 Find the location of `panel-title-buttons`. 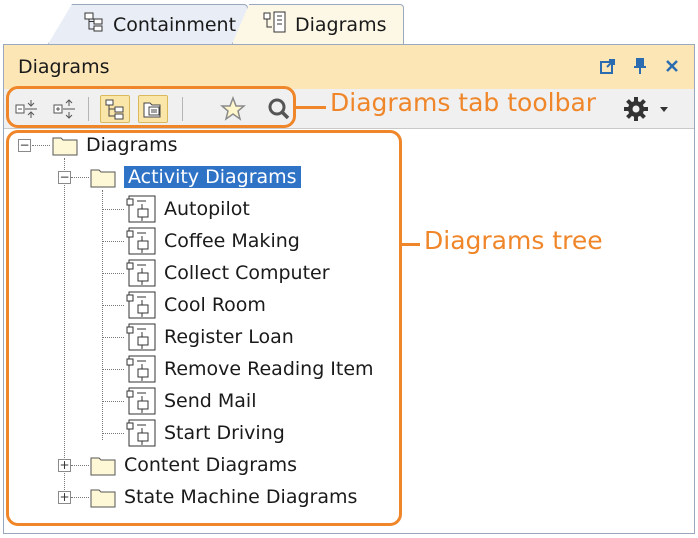

panel-title-buttons is located at coordinates (640, 66).